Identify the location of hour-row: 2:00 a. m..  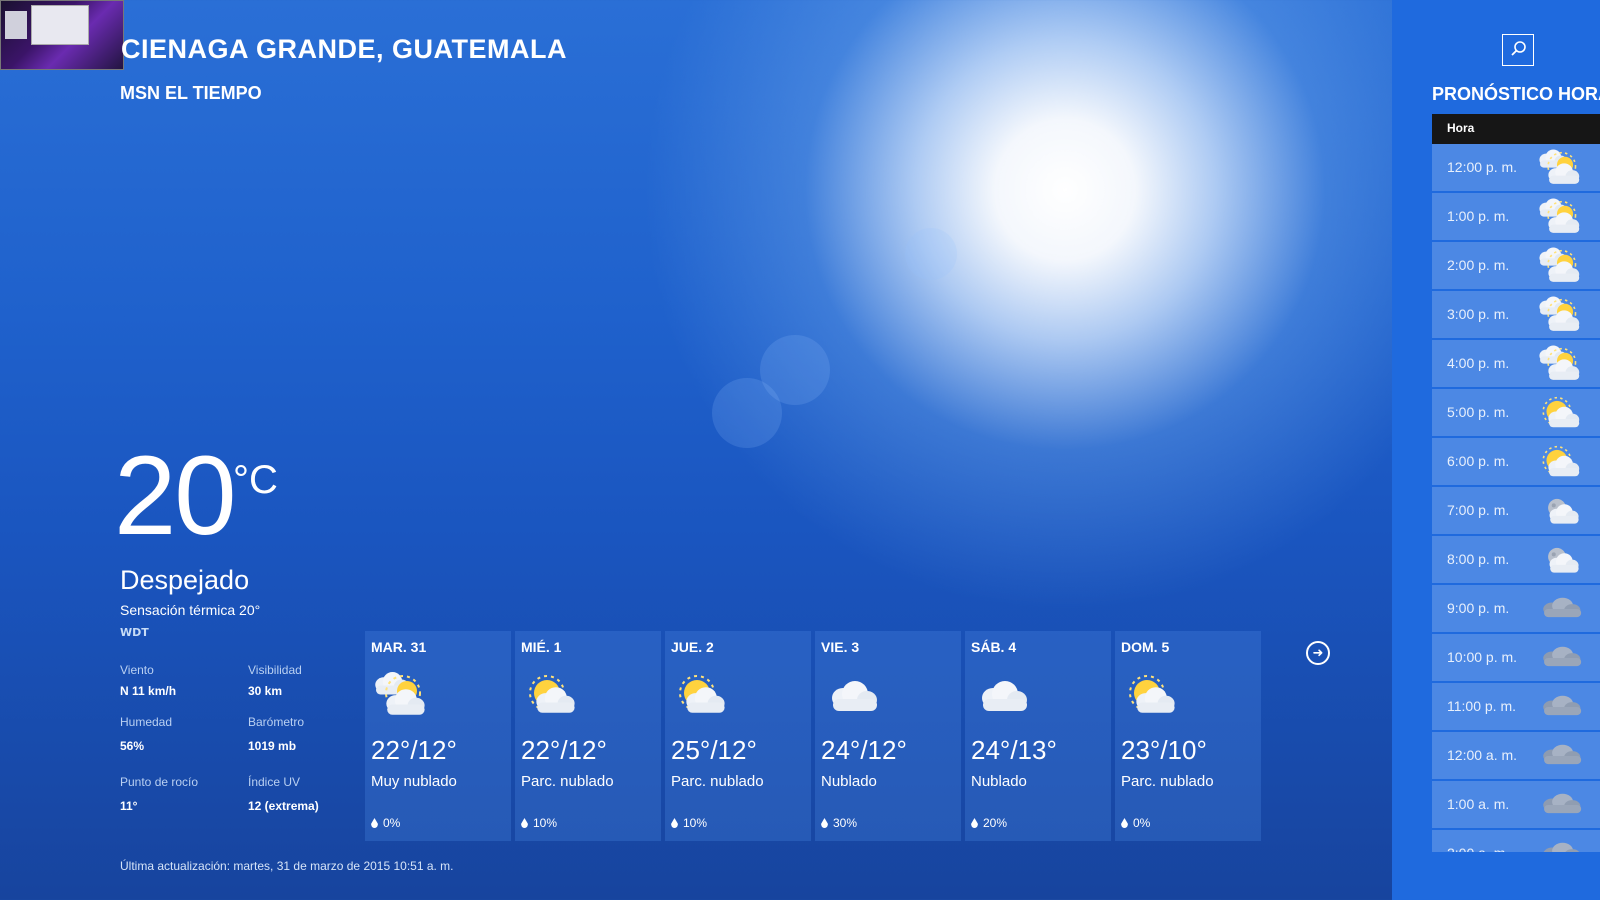
(1516, 841).